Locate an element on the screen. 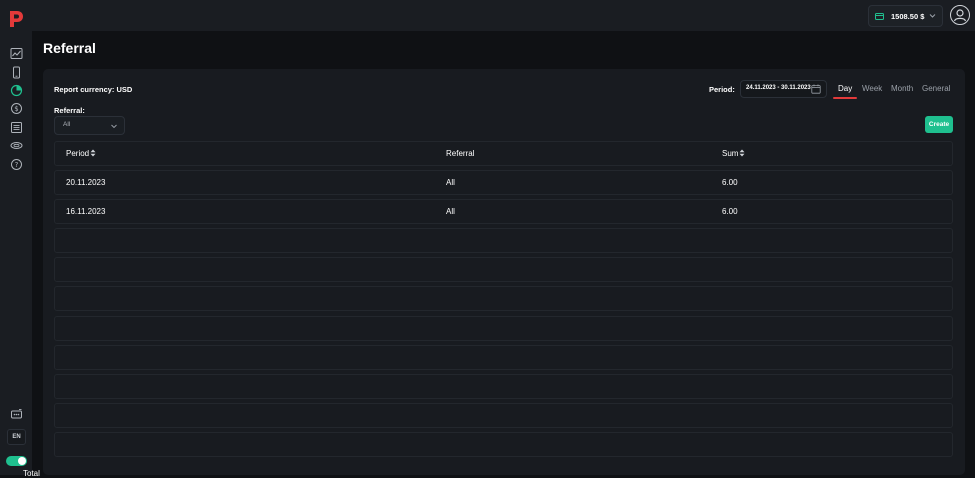  wallet-icon is located at coordinates (879, 16).